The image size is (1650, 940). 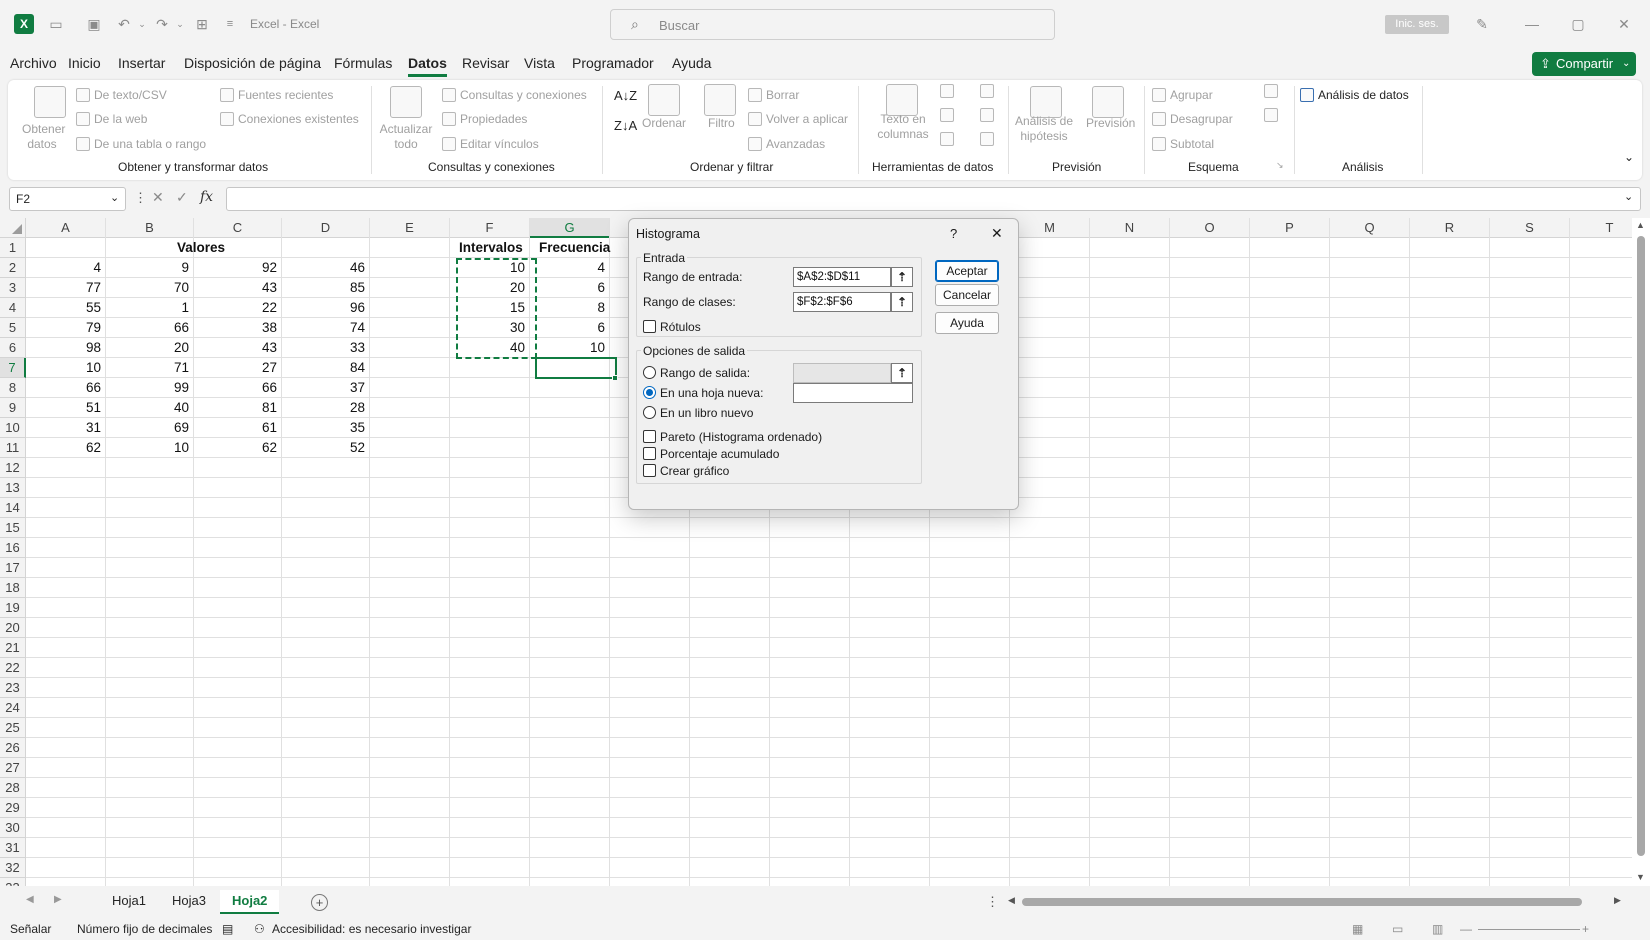 I want to click on row-header-8: 8, so click(x=13, y=388).